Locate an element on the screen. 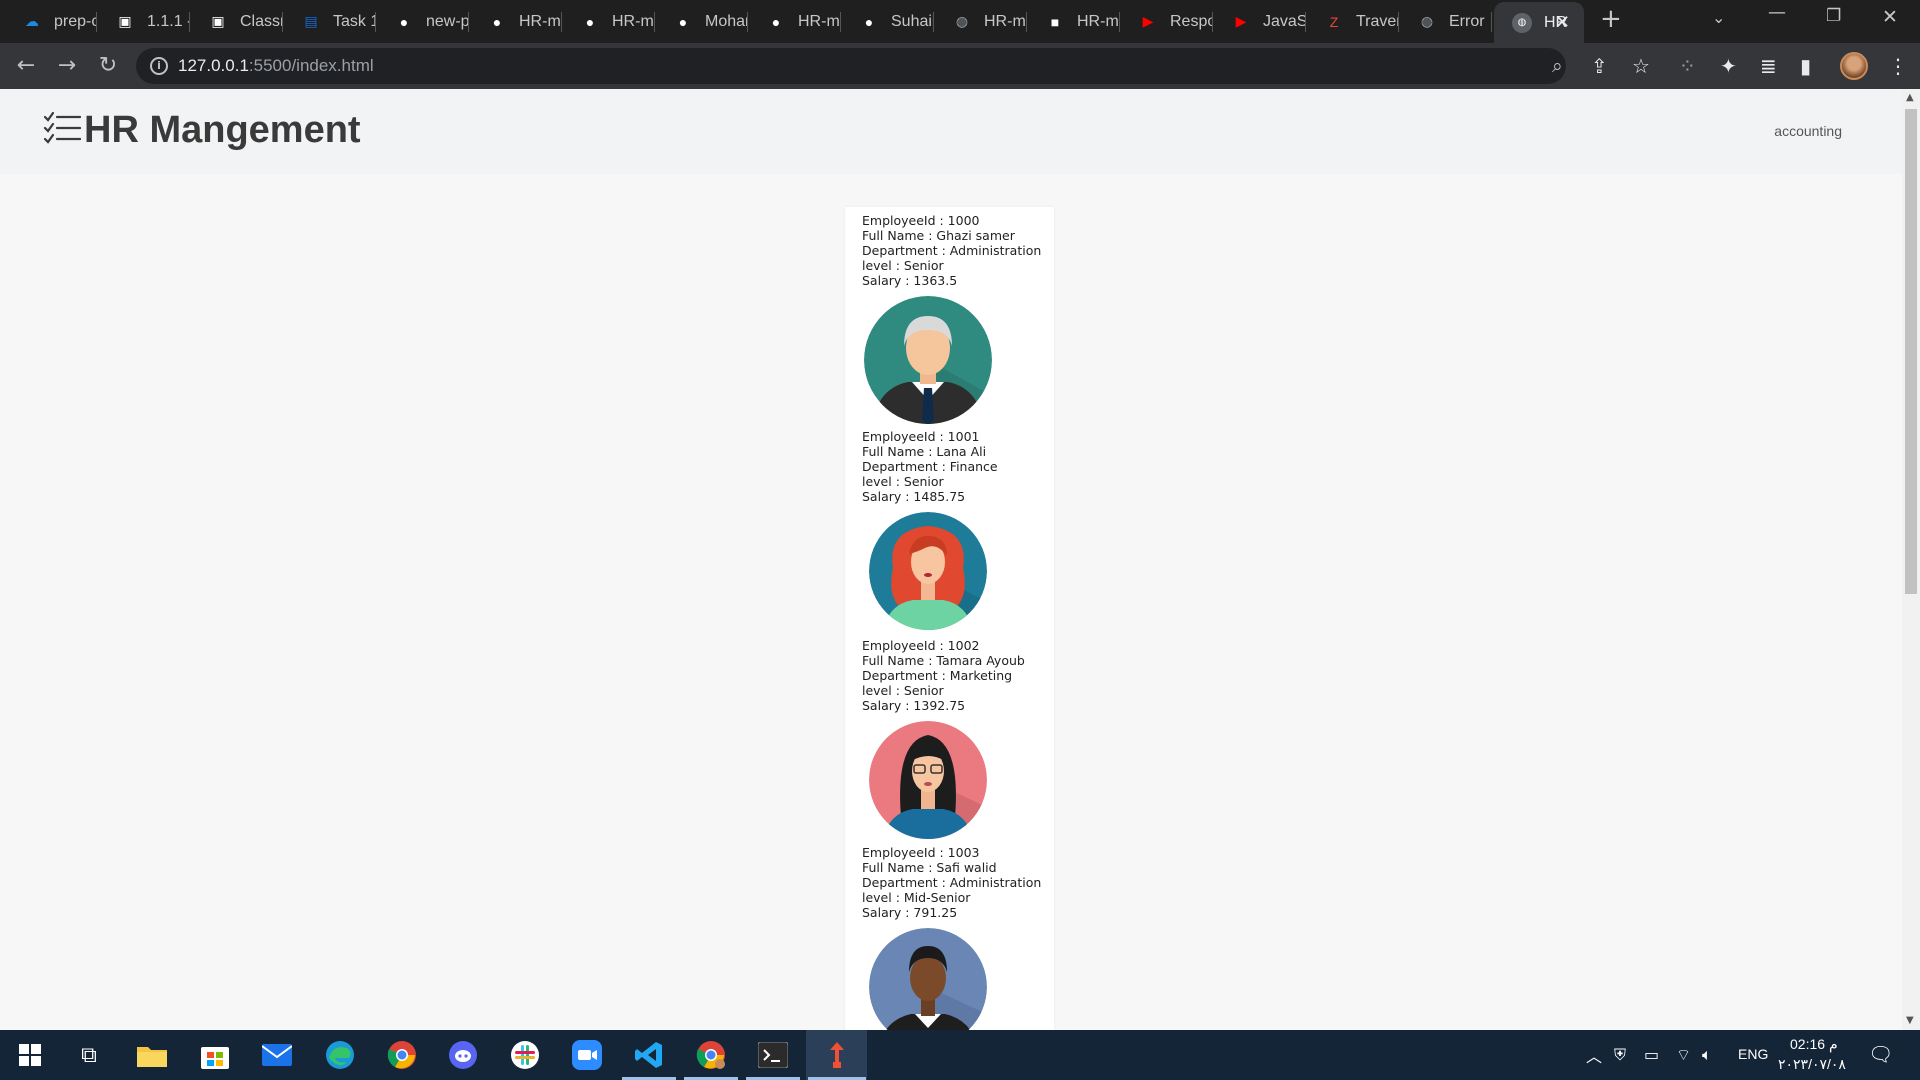 This screenshot has height=1080, width=1920. vscode-icon is located at coordinates (649, 1055).